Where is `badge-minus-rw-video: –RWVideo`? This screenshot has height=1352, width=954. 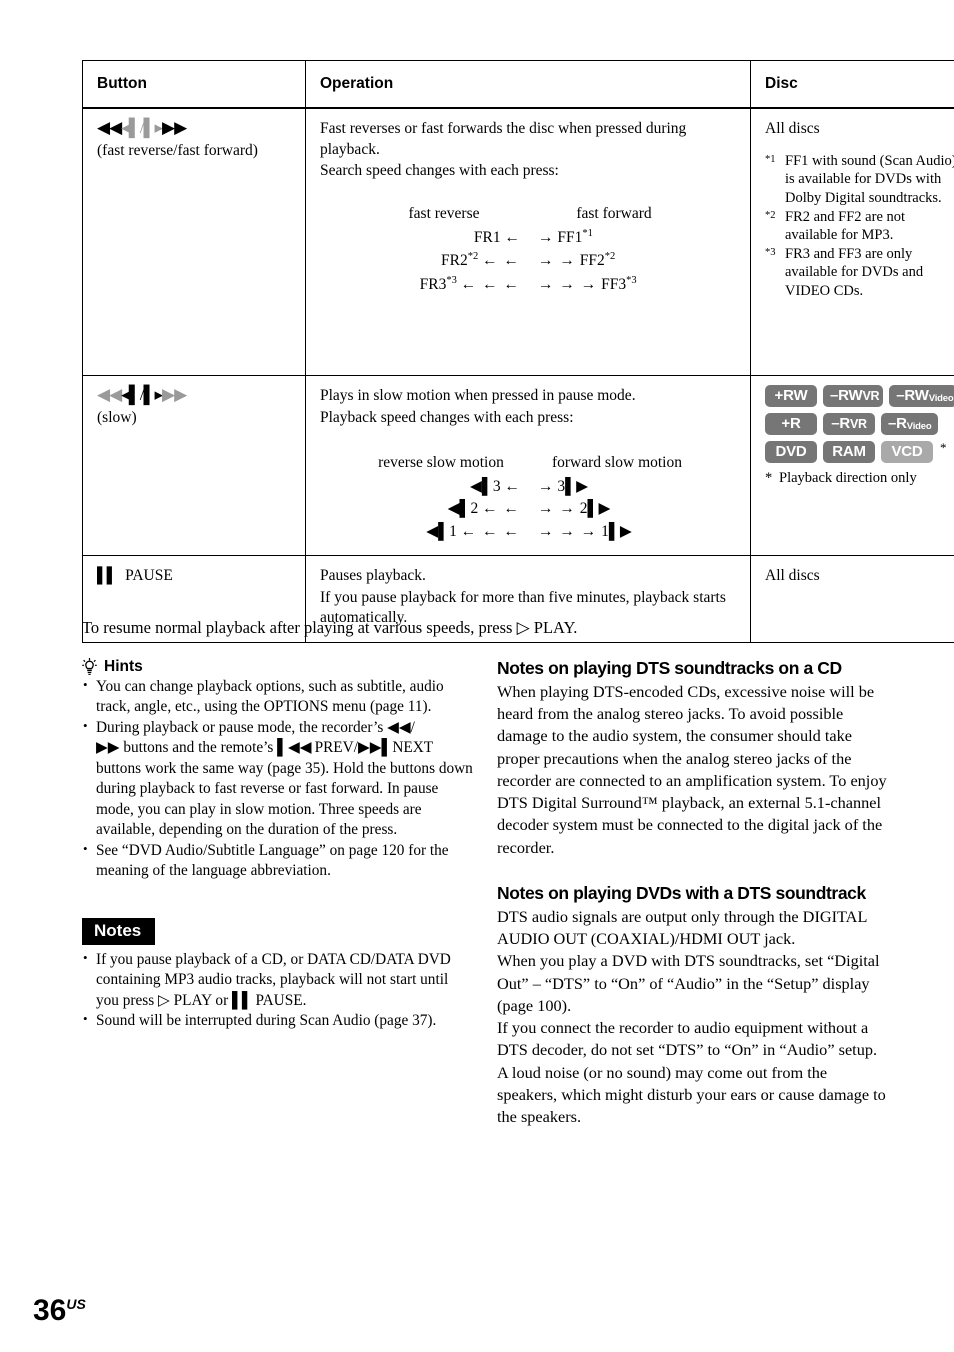 badge-minus-rw-video: –RWVideo is located at coordinates (921, 396).